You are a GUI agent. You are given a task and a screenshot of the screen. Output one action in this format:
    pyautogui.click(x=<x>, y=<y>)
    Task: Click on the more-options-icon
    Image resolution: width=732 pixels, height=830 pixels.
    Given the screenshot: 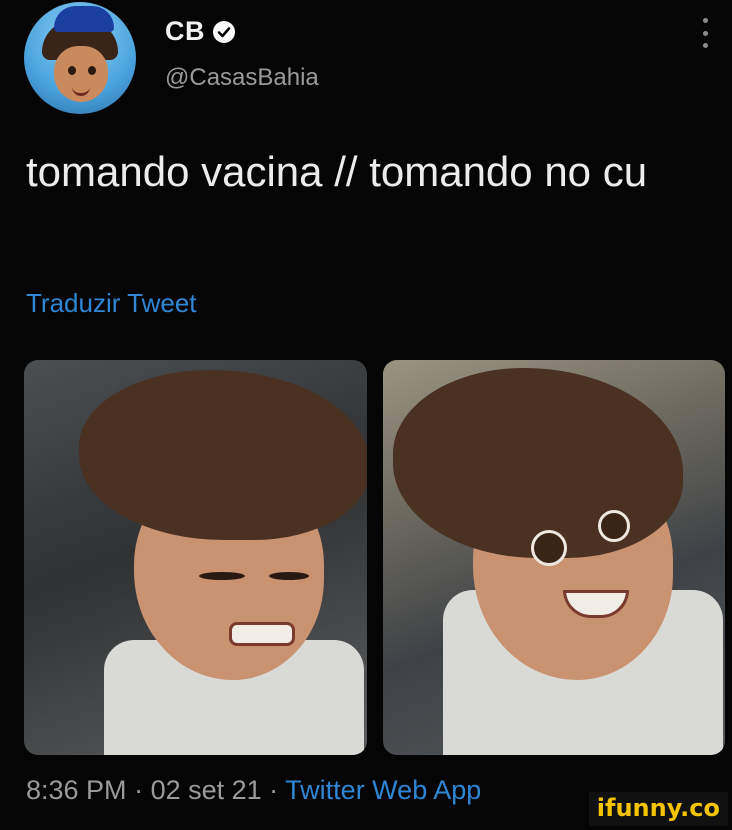 What is the action you would take?
    pyautogui.click(x=705, y=33)
    